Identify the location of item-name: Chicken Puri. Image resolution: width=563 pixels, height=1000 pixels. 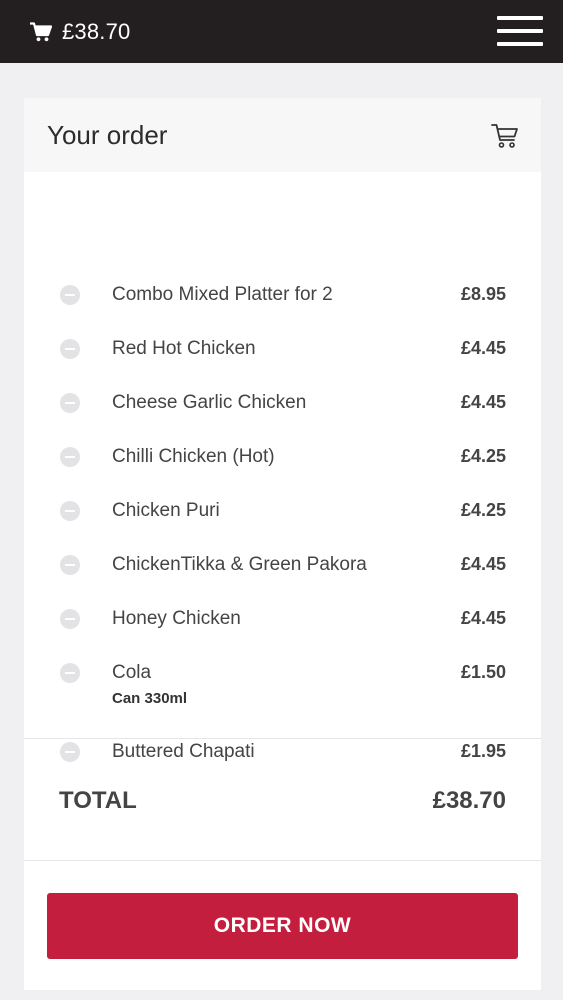
(166, 510).